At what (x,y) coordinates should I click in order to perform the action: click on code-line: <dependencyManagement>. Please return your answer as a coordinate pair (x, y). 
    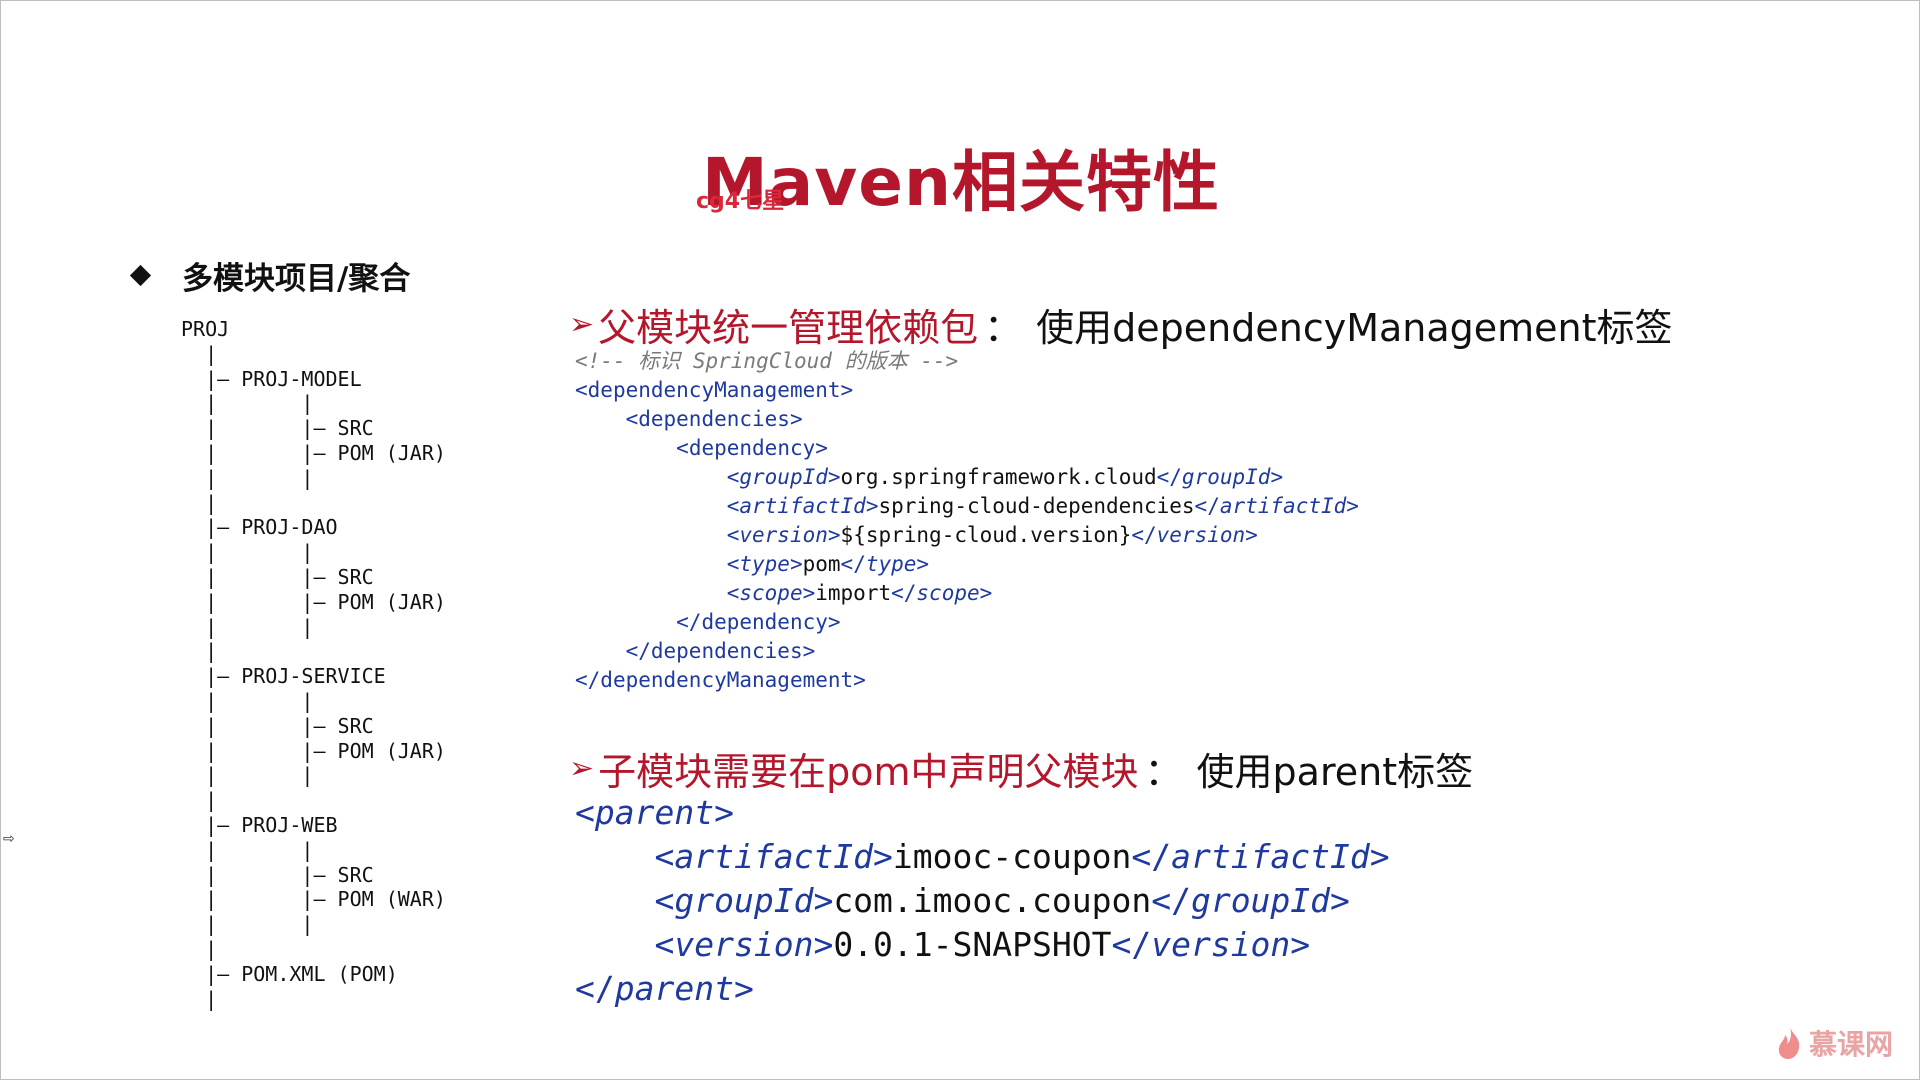
    Looking at the image, I should click on (714, 390).